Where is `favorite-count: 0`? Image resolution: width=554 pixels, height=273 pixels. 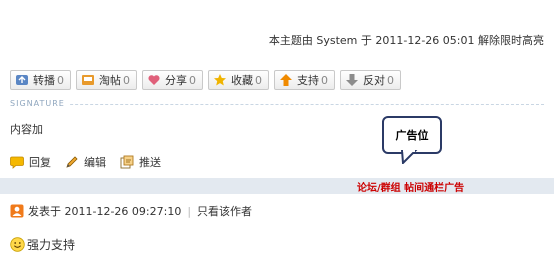 favorite-count: 0 is located at coordinates (258, 80).